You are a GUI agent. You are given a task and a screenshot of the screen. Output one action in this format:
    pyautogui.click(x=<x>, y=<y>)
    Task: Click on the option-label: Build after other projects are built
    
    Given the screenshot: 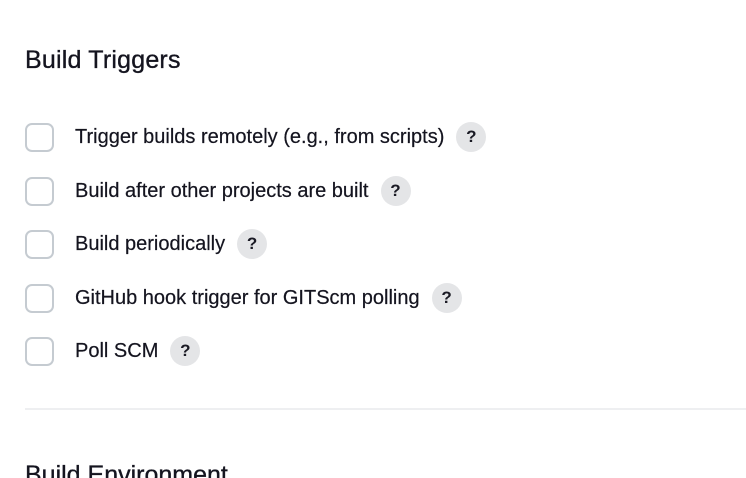 What is the action you would take?
    pyautogui.click(x=222, y=191)
    